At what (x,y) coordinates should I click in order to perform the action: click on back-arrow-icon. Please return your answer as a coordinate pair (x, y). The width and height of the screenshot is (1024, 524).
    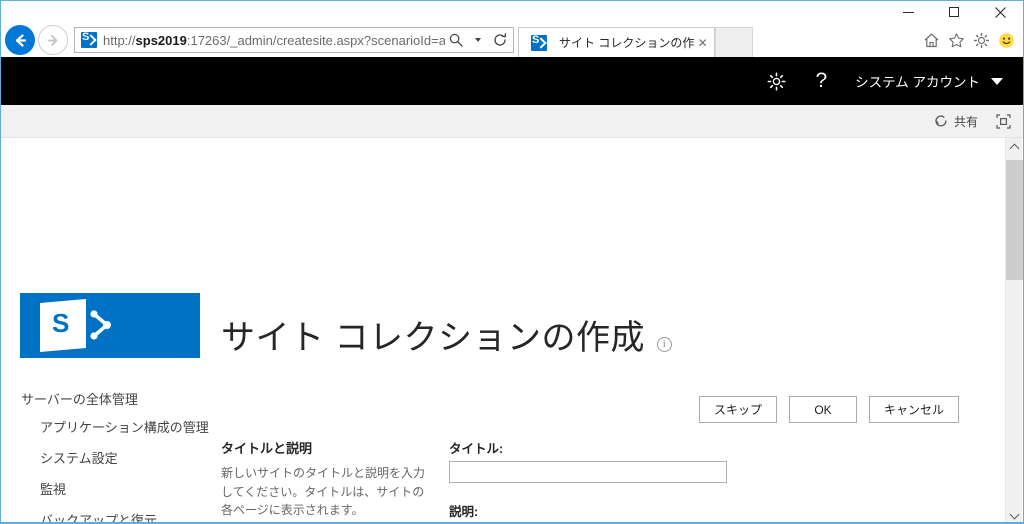
    Looking at the image, I should click on (20, 40).